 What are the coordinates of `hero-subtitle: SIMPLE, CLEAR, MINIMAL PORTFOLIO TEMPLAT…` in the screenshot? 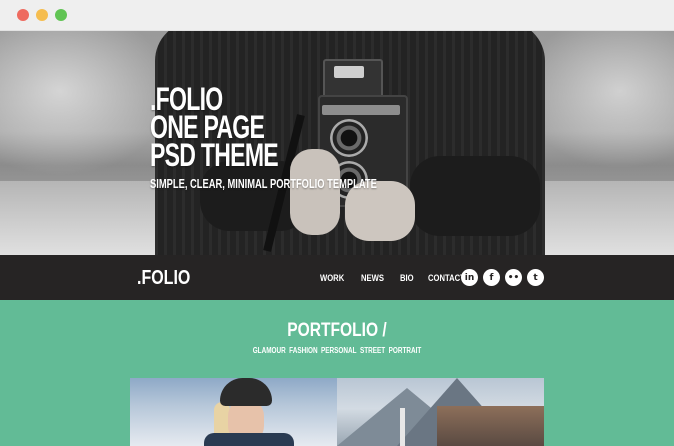 It's located at (263, 183).